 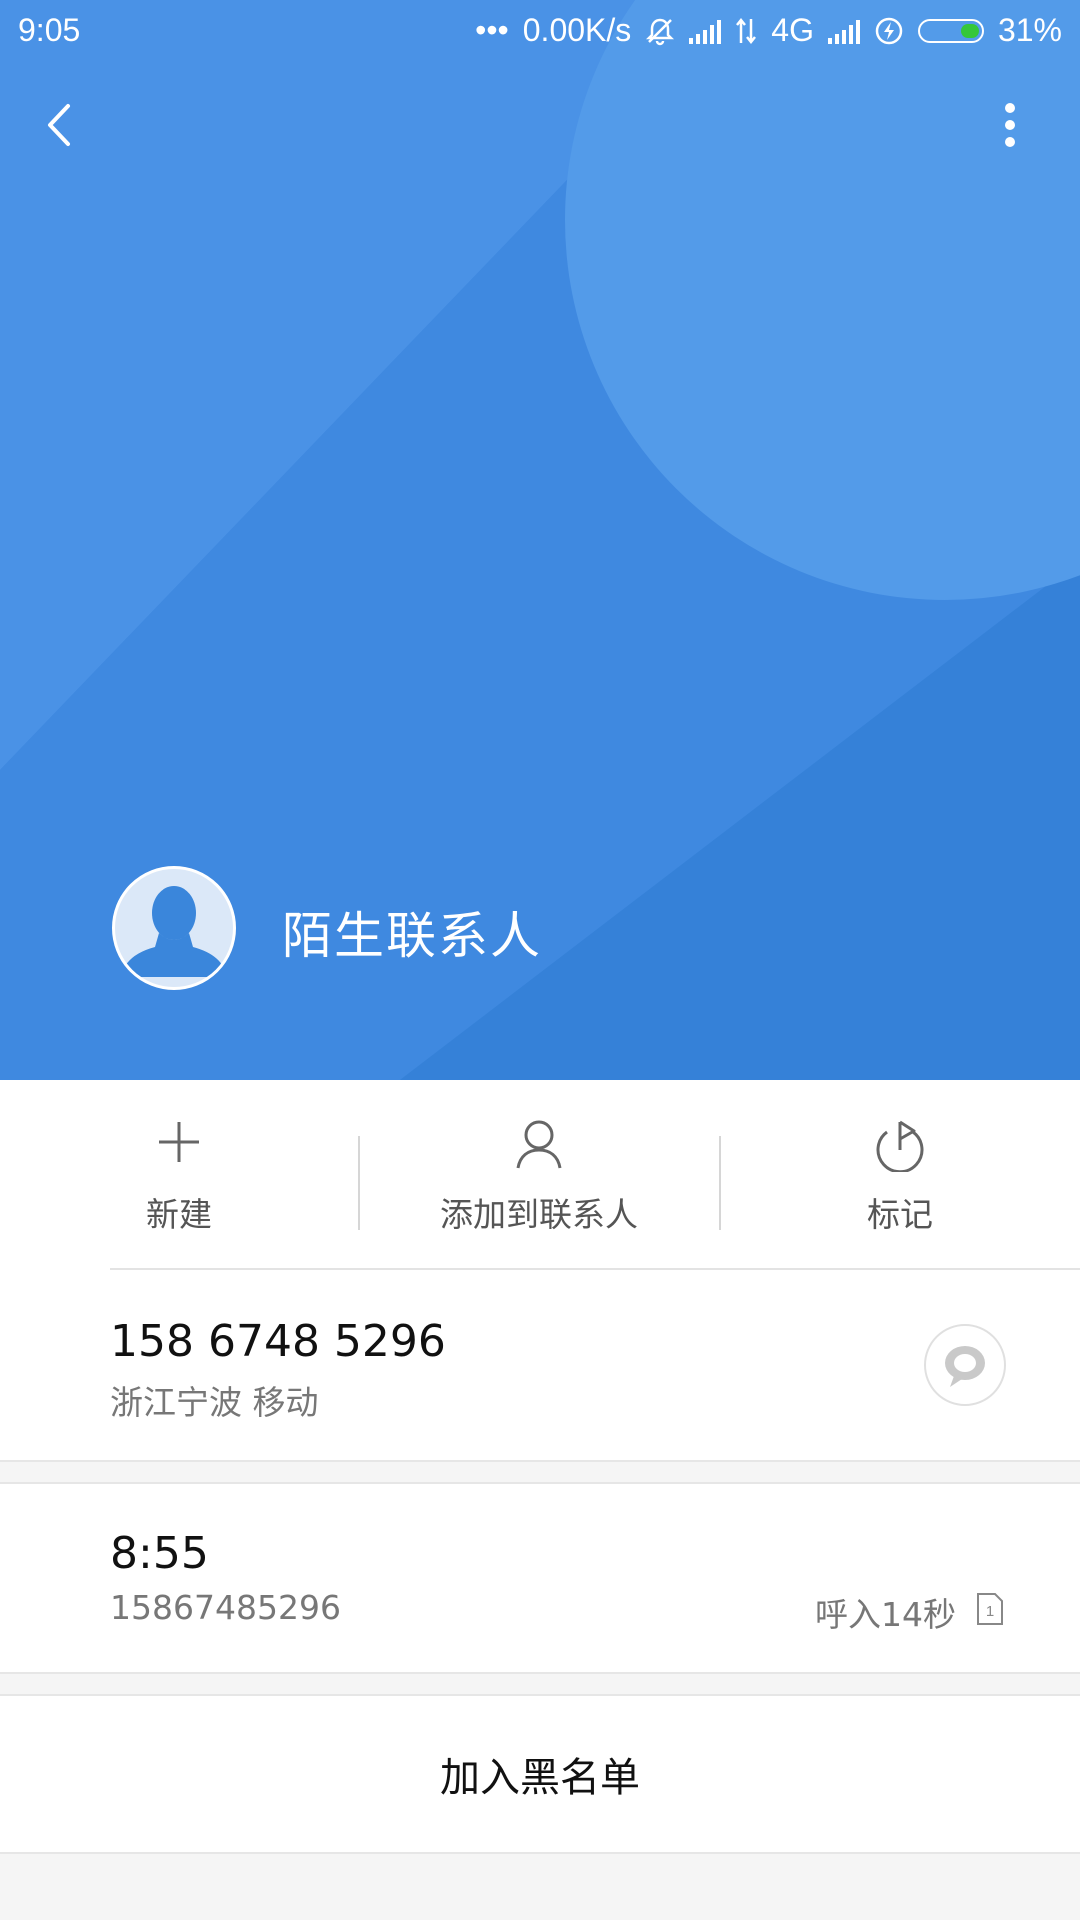 I want to click on avatar, so click(x=174, y=928).